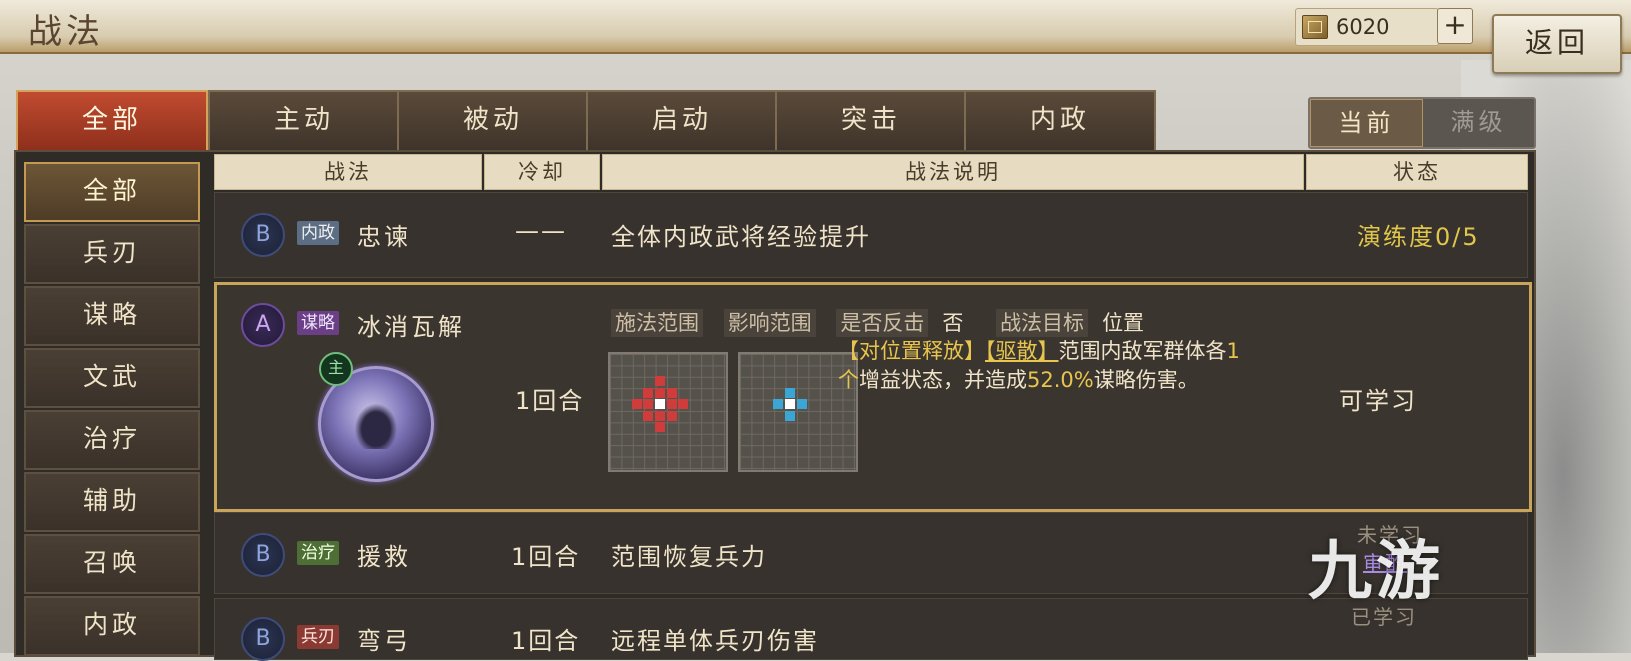 The width and height of the screenshot is (1631, 661). I want to click on scroll-coin-icon, so click(1315, 27).